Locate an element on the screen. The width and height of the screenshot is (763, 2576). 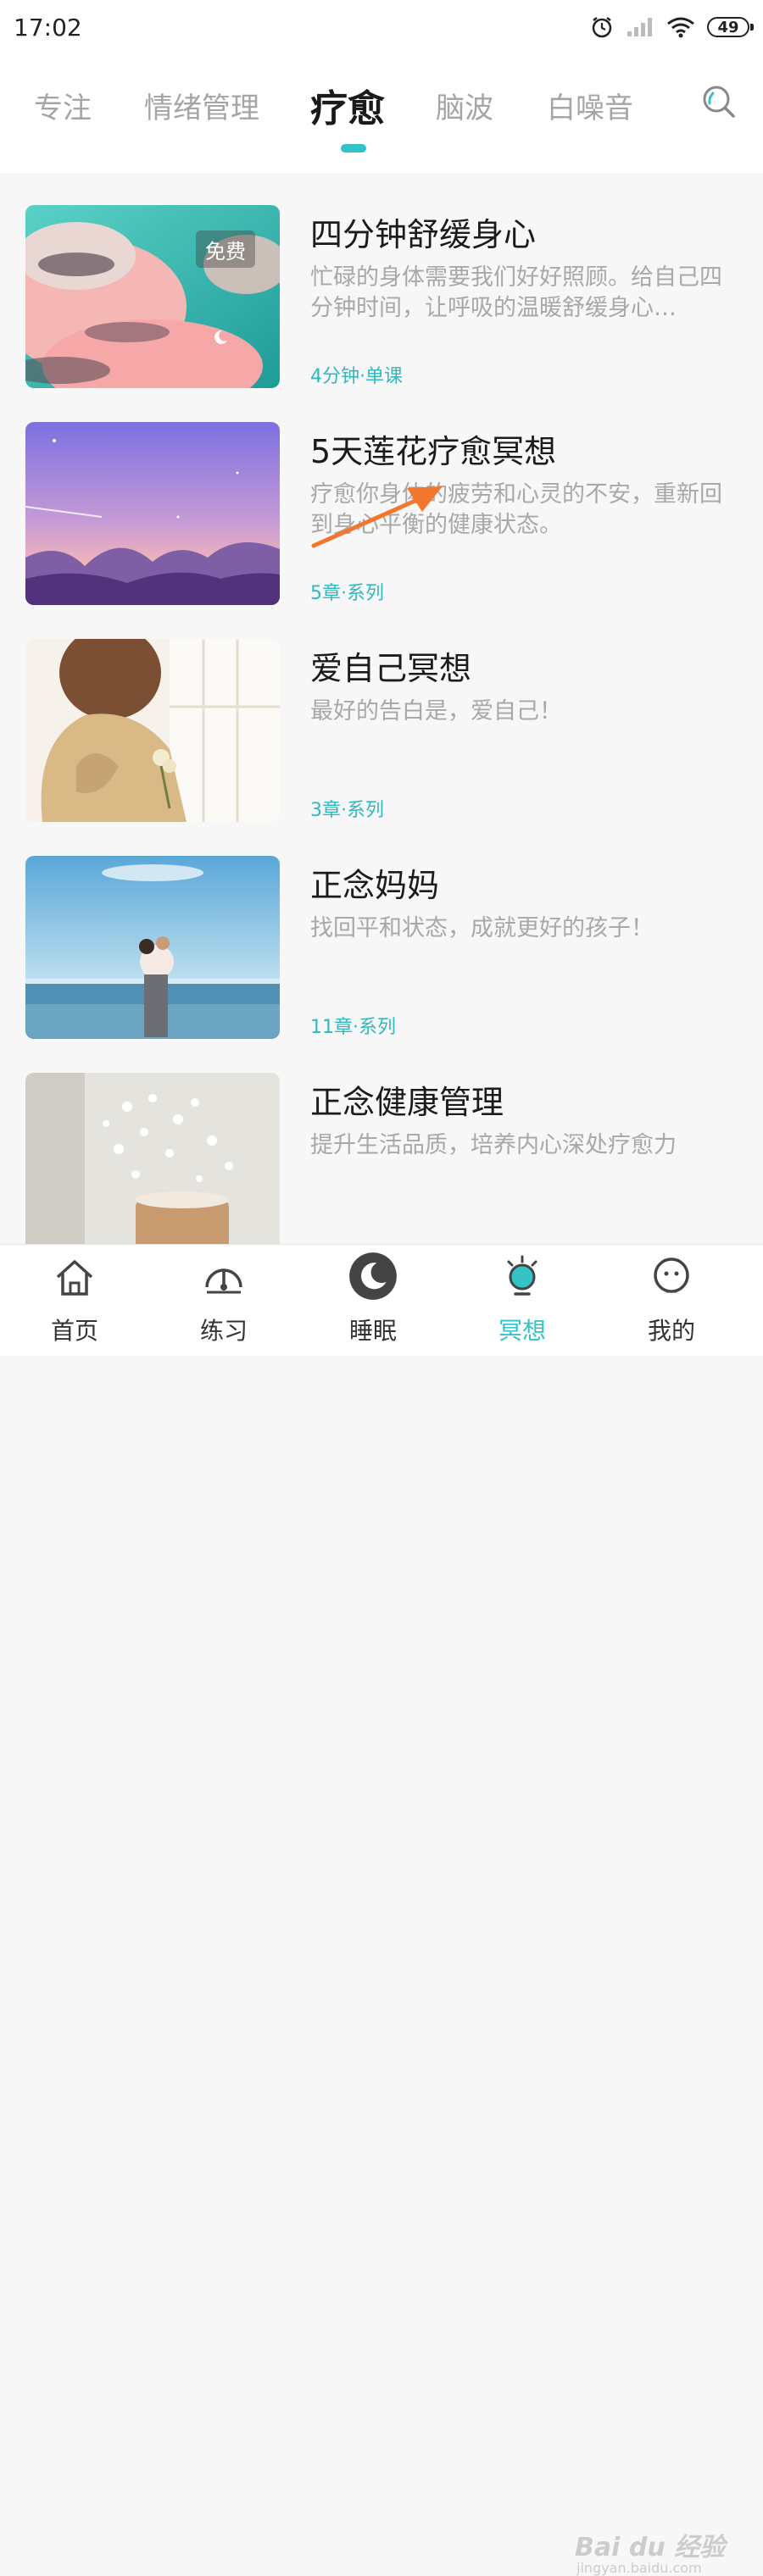
nav-meditate: 冥想 is located at coordinates (522, 1301).